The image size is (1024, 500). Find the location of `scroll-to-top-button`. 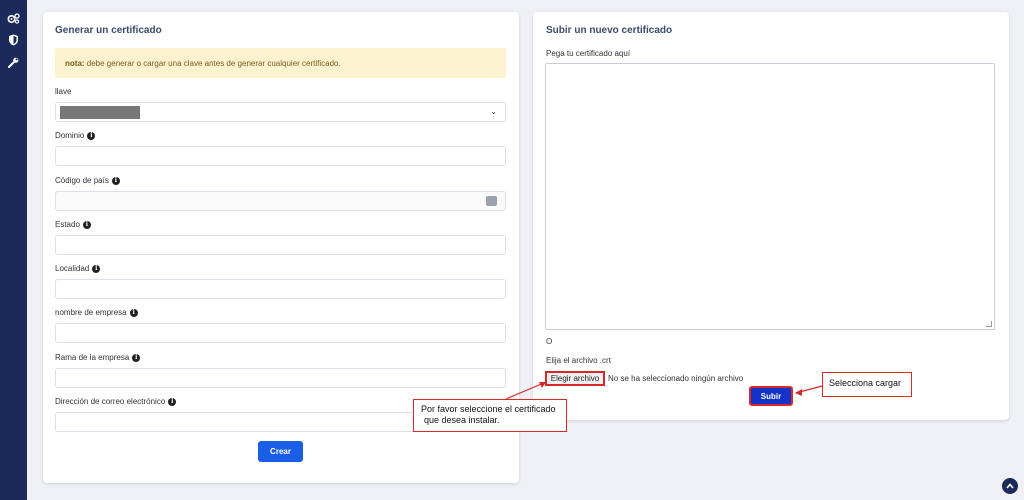

scroll-to-top-button is located at coordinates (1010, 486).